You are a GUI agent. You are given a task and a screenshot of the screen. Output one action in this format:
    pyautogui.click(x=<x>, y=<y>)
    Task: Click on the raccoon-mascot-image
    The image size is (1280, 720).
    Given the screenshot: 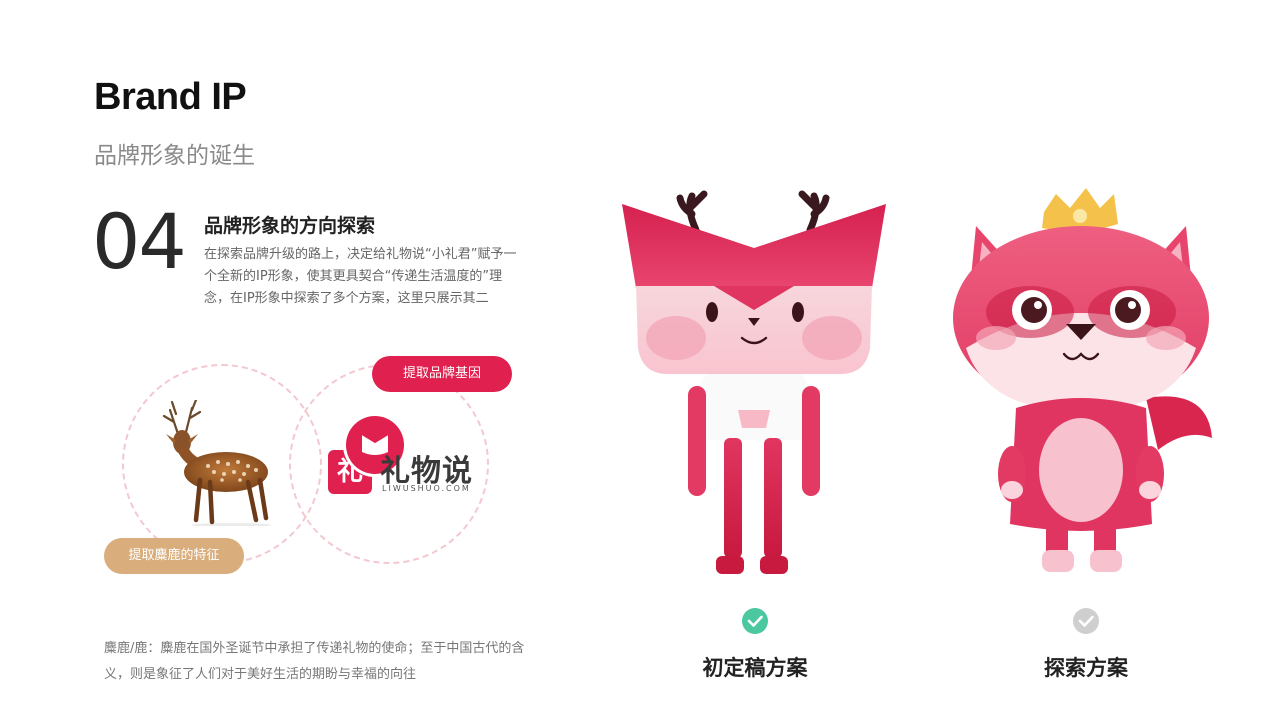 What is the action you would take?
    pyautogui.click(x=1082, y=380)
    